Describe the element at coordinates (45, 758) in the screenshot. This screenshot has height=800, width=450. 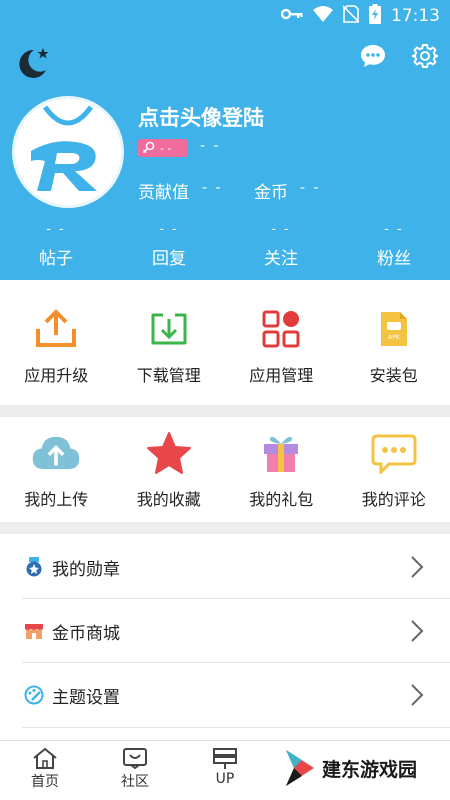
I see `home-icon` at that location.